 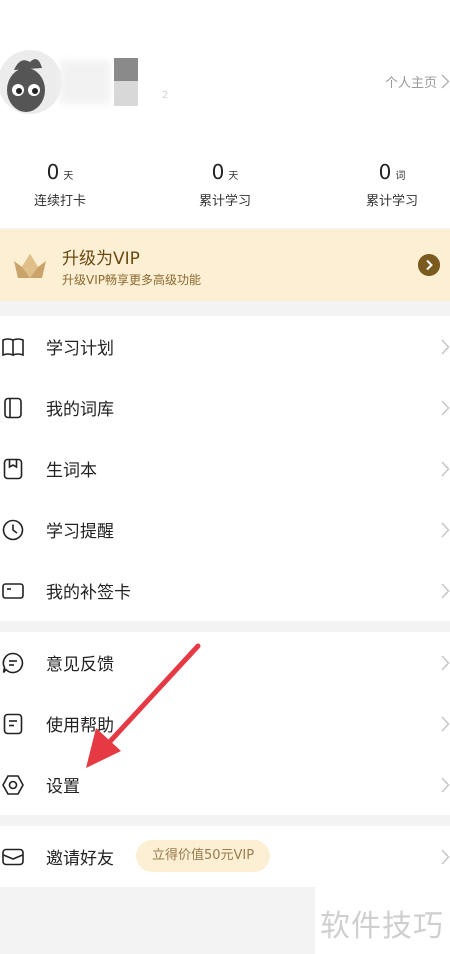 I want to click on stat-streak: 0天 连续打卡, so click(x=60, y=184).